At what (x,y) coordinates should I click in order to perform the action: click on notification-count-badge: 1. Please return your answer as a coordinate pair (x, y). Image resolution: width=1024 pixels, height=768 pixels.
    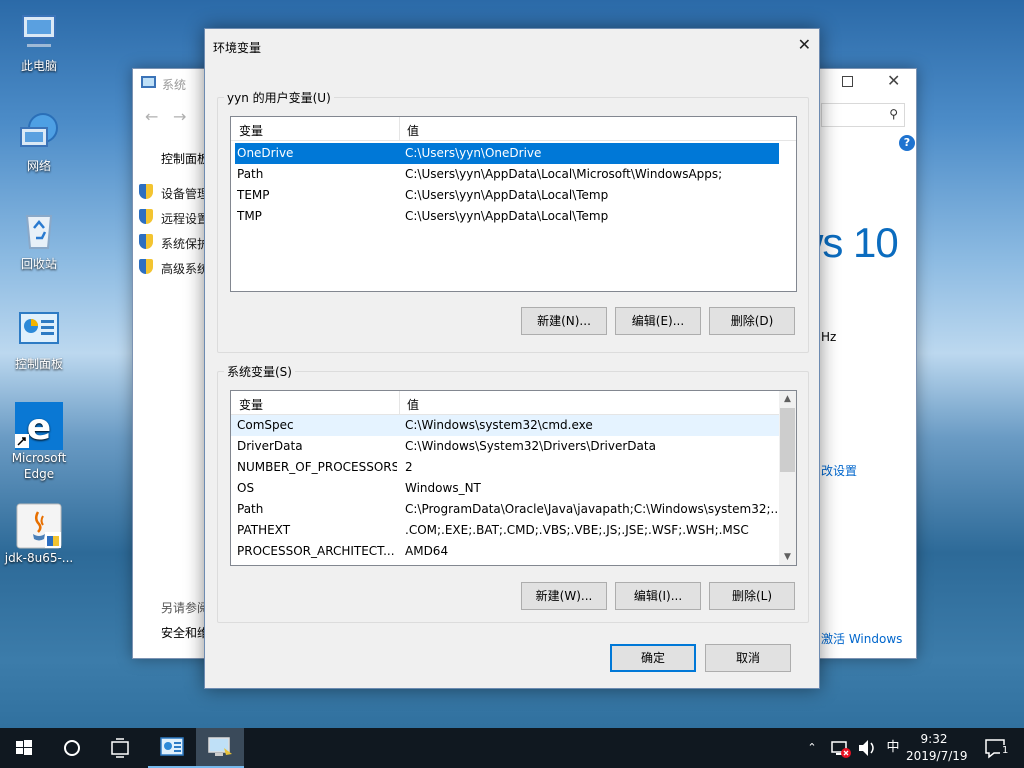
    Looking at the image, I should click on (1005, 750).